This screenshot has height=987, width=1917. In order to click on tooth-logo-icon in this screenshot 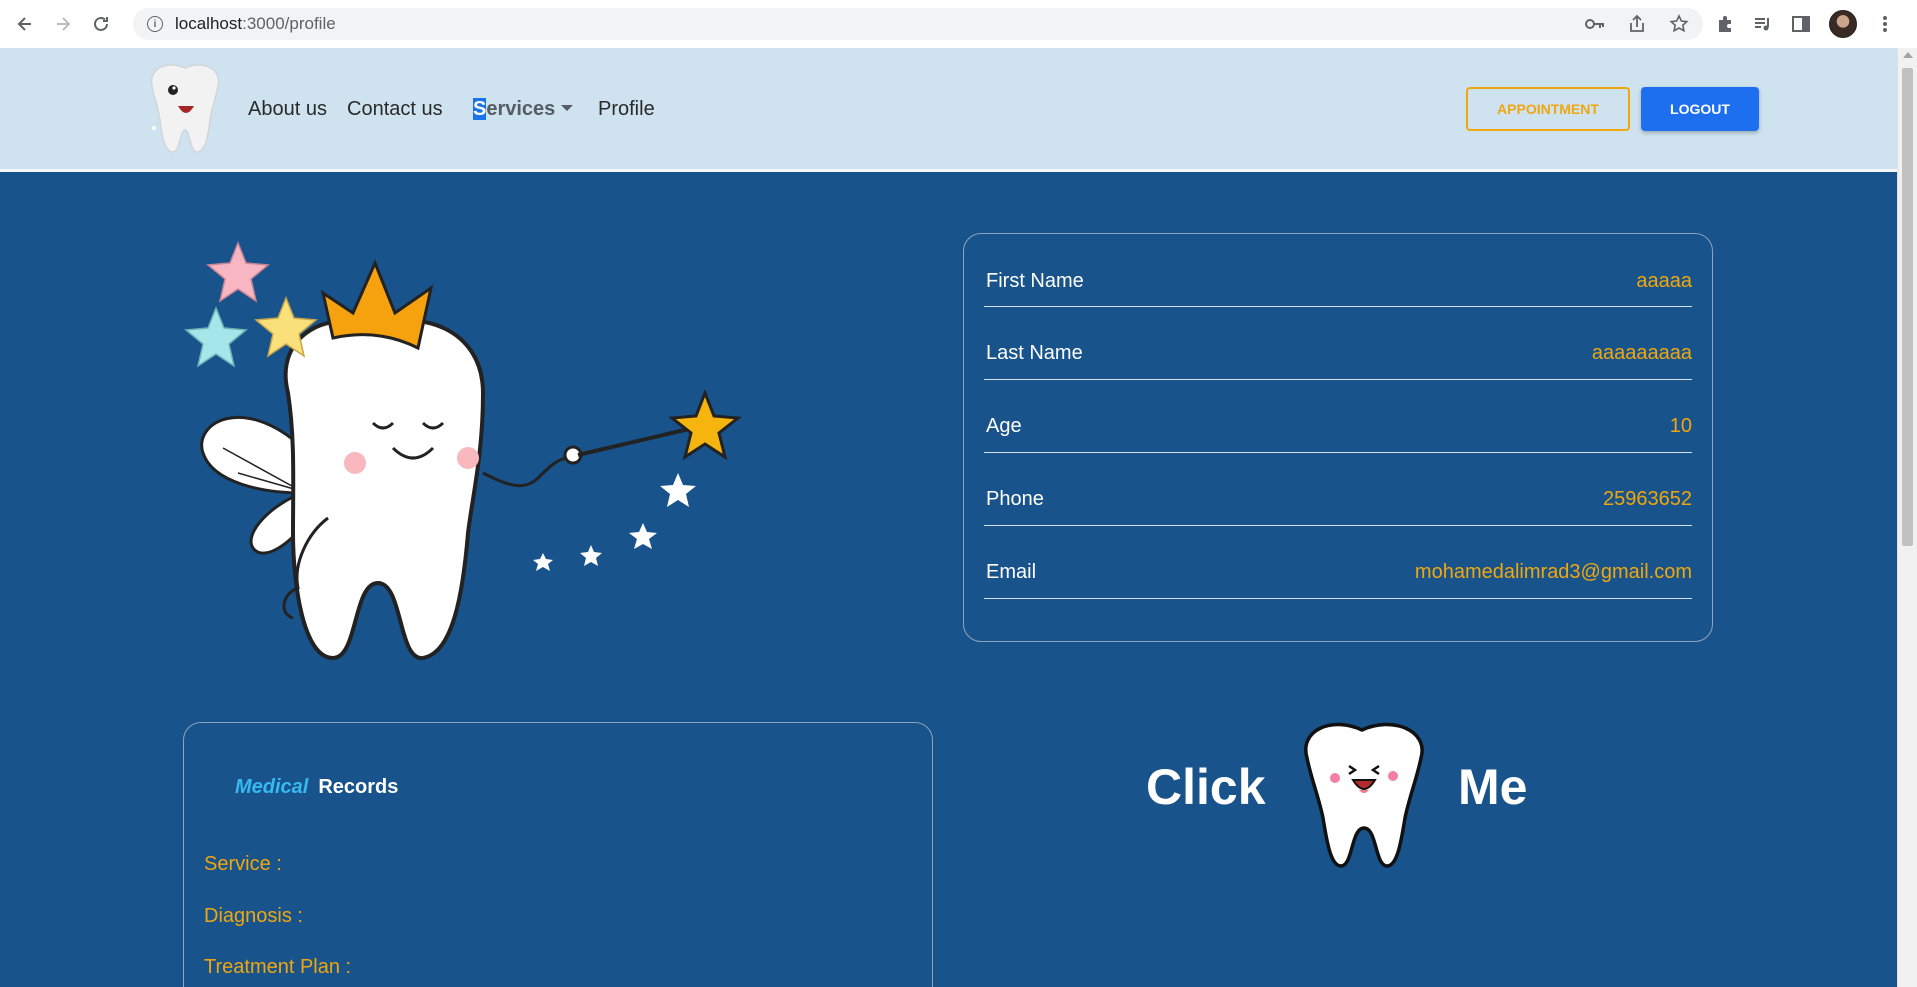, I will do `click(185, 108)`.